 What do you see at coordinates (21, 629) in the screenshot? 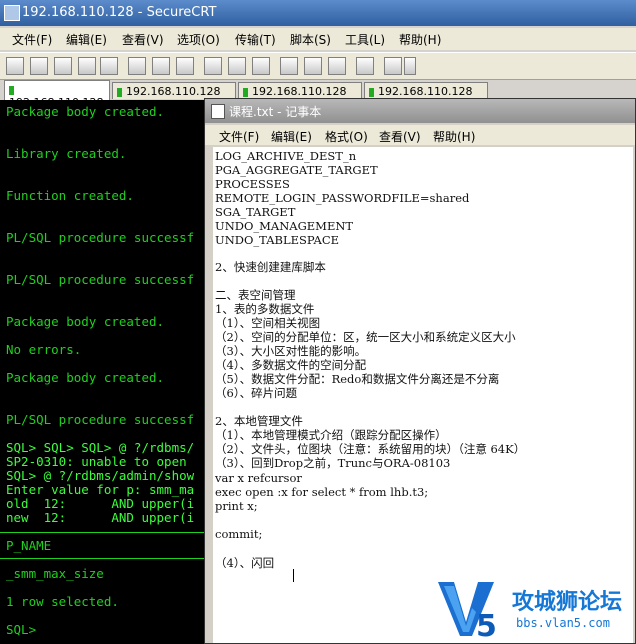
I see `terminal-prompt: SQL>` at bounding box center [21, 629].